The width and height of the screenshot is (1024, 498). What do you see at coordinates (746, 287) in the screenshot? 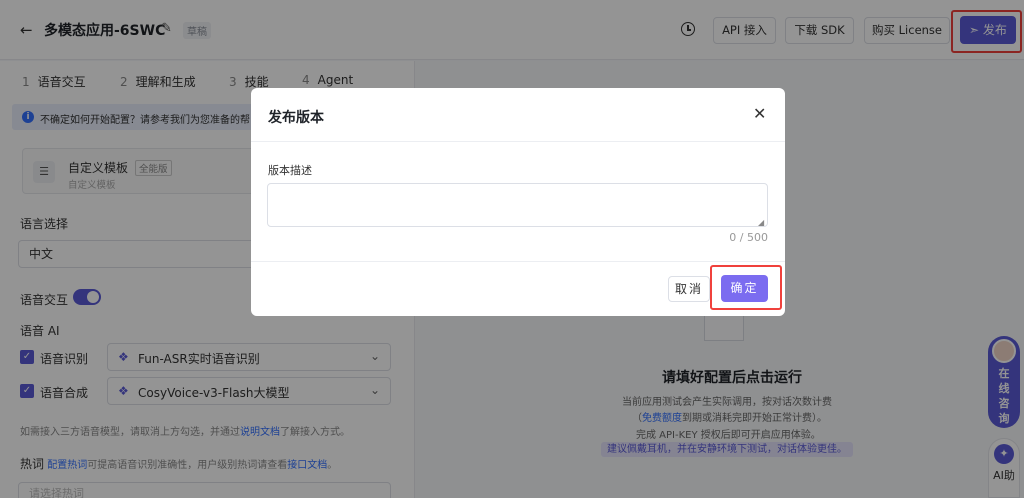
I see `confirm-highlight-box` at bounding box center [746, 287].